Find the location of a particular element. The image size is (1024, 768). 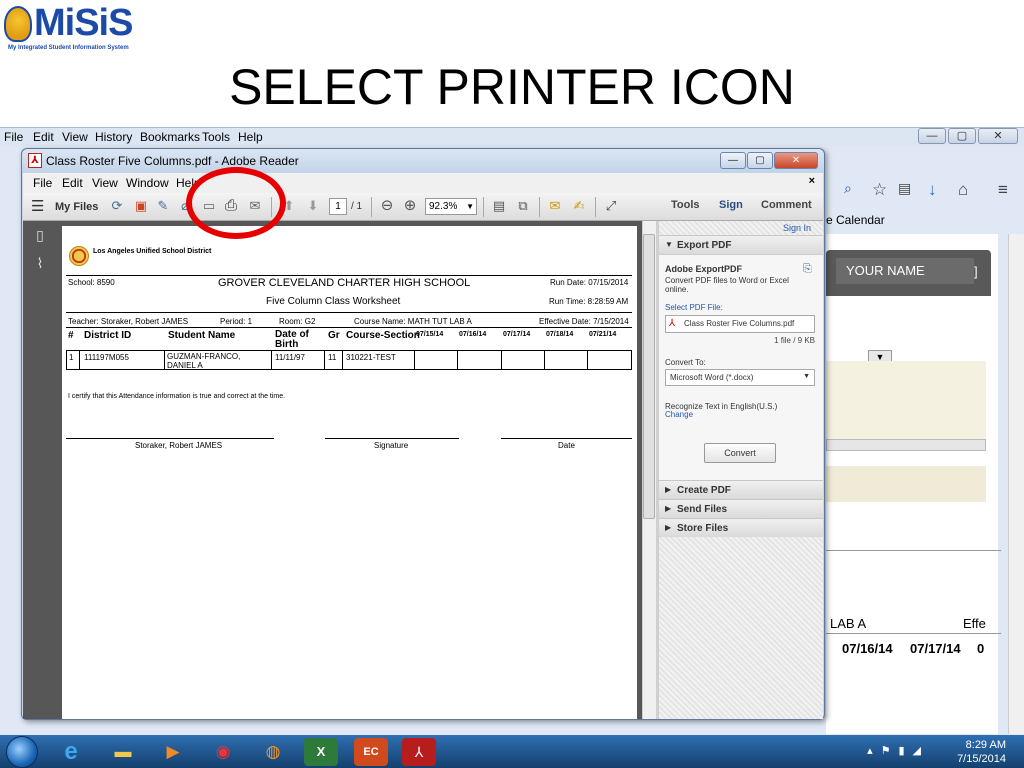

bookmark-star-icon: ☆ is located at coordinates (879, 190).